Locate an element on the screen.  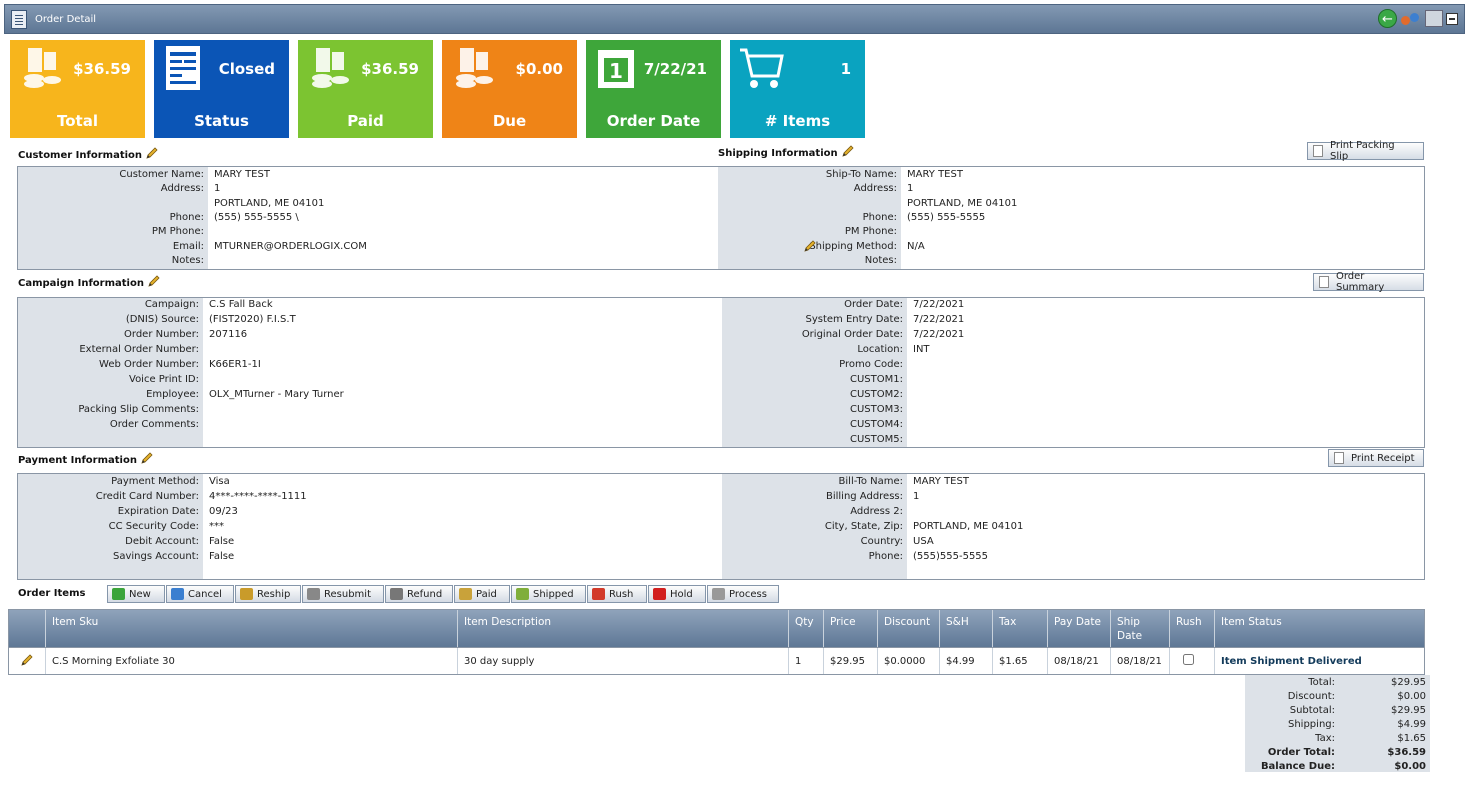
tile-due: $0.00 Due is located at coordinates (509, 89).